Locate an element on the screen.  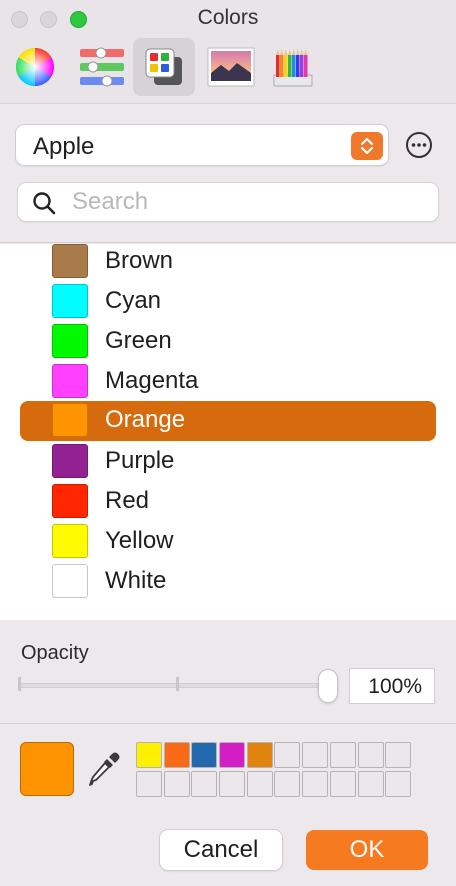
color-list-item-brown: Brown is located at coordinates (228, 263).